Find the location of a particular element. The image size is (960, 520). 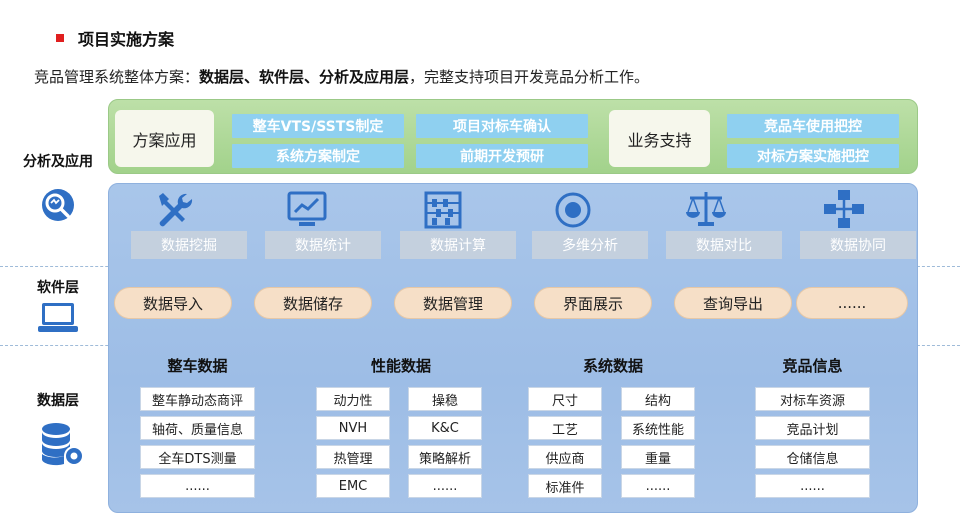

business-support-box: 业务支持 is located at coordinates (659, 138).